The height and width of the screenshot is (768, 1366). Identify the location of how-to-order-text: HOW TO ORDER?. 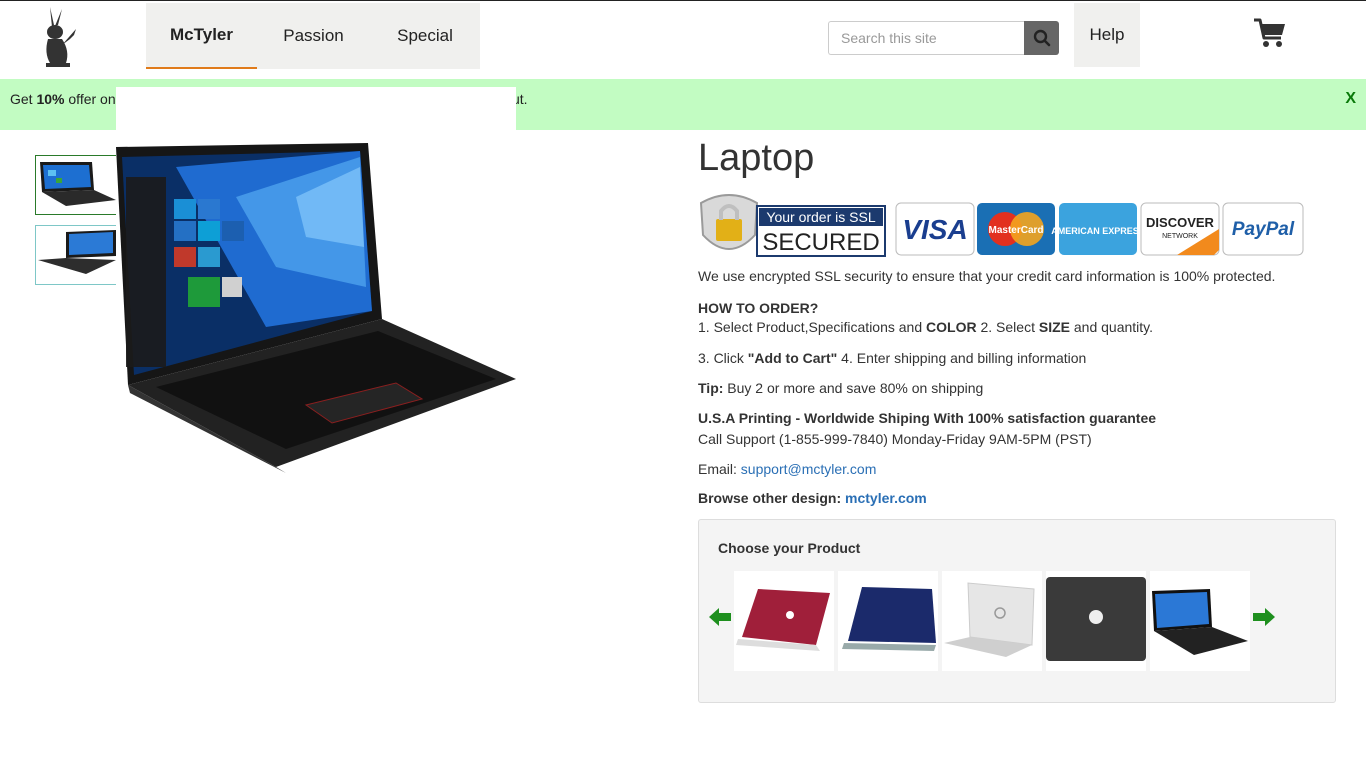
(758, 308).